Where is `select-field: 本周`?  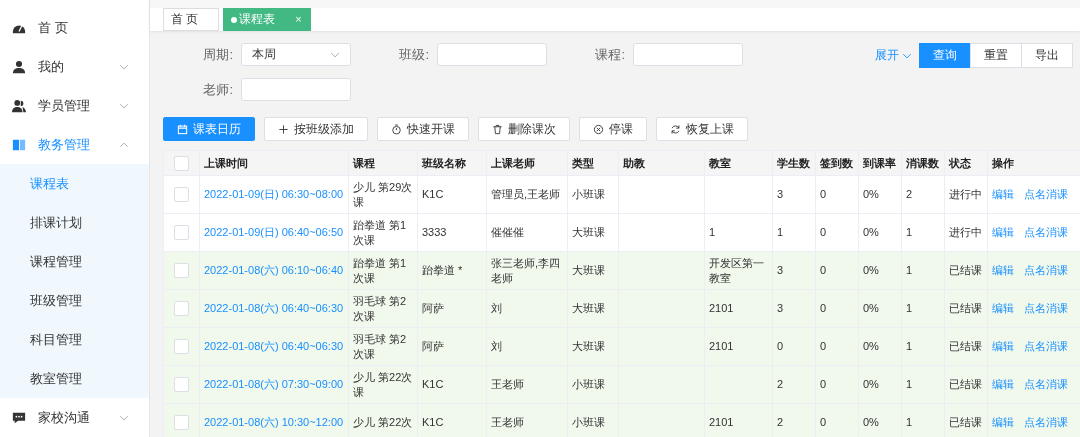
select-field: 本周 is located at coordinates (296, 54).